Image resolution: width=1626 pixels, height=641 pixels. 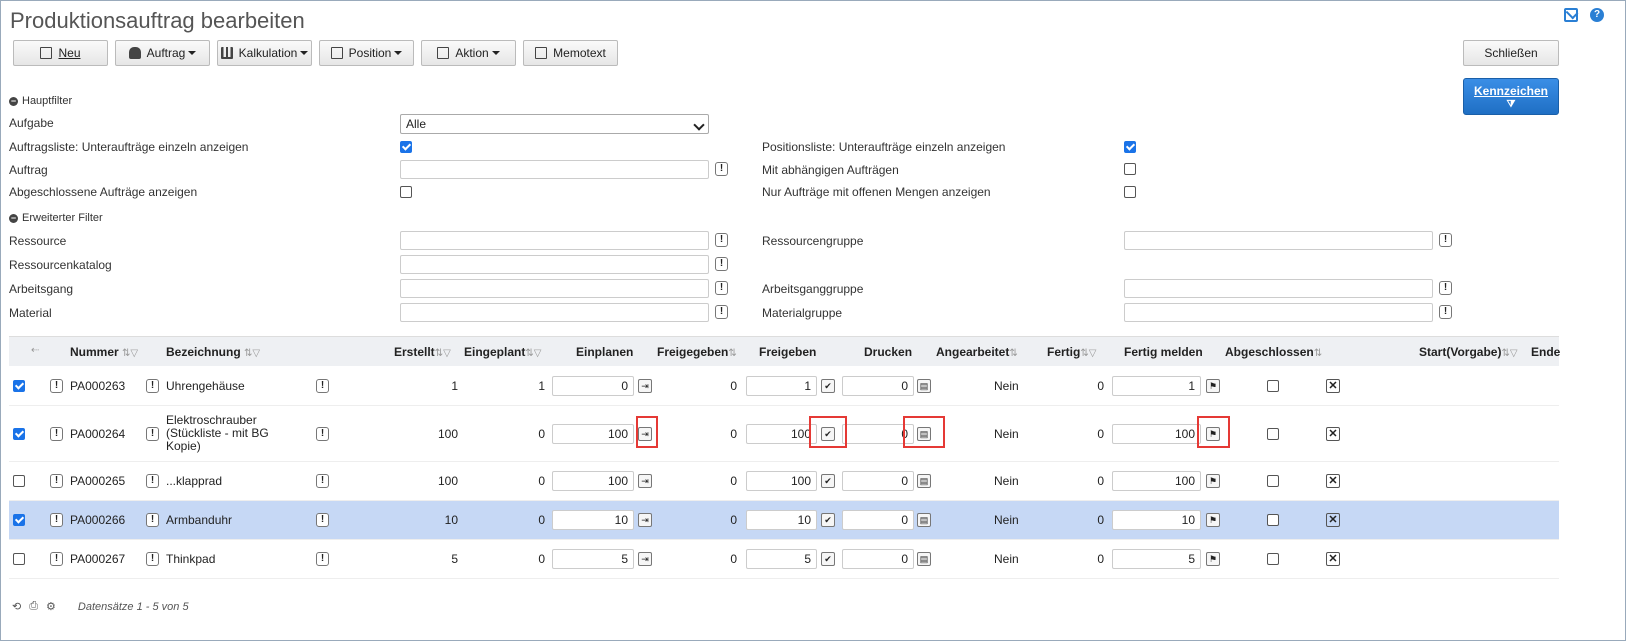 I want to click on col-ende: Ende, so click(x=1545, y=352).